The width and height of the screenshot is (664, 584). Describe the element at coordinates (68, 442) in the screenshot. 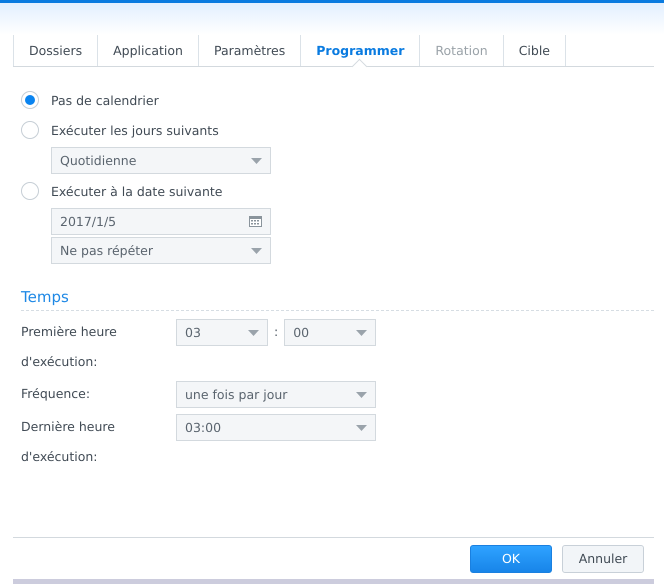

I see `field-label: Dernière heure d'exécution:` at that location.